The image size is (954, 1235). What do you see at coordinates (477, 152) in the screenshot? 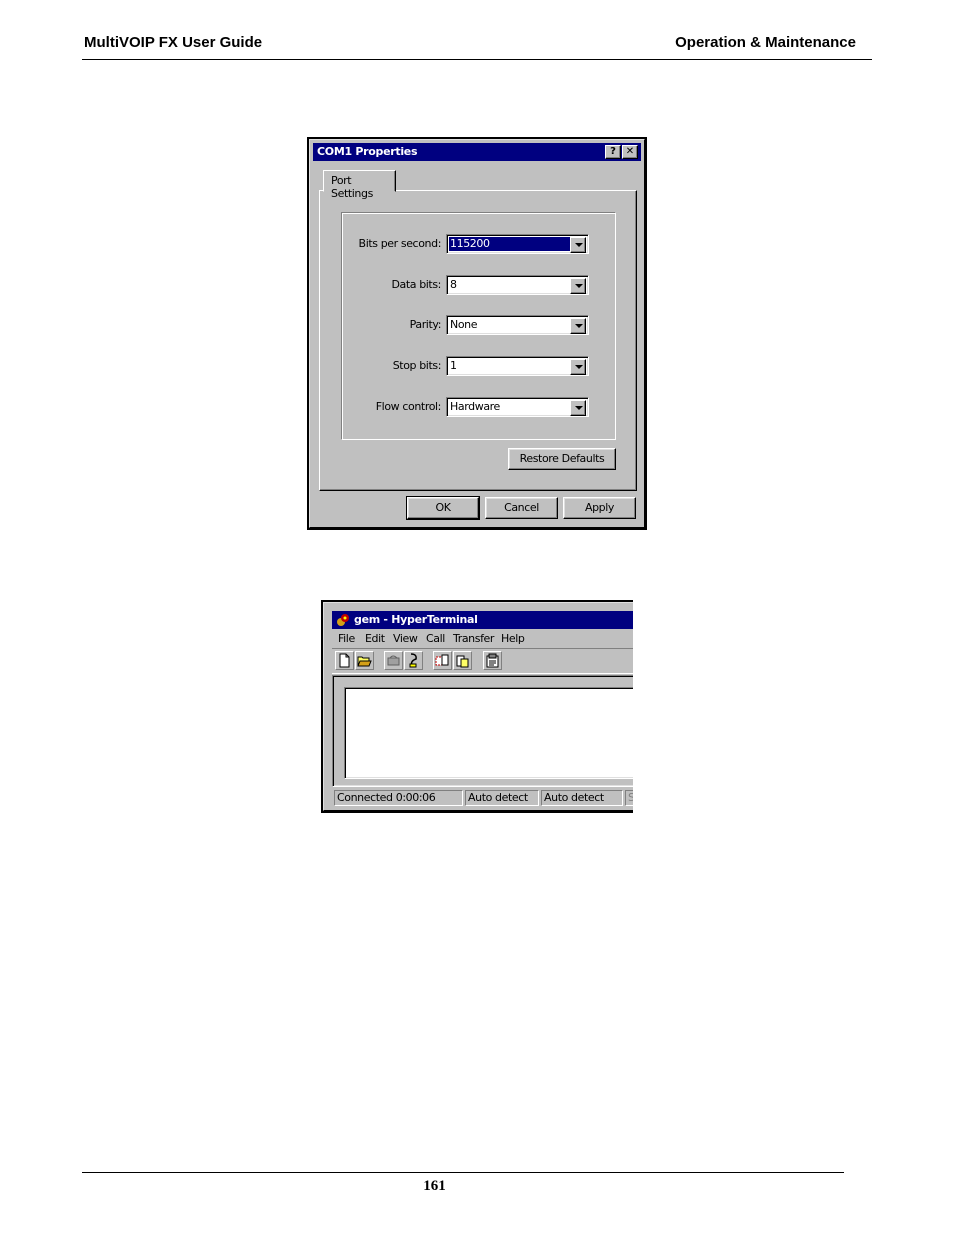
I see `dialog-titlebar: COM1 Properties ? ✕` at bounding box center [477, 152].